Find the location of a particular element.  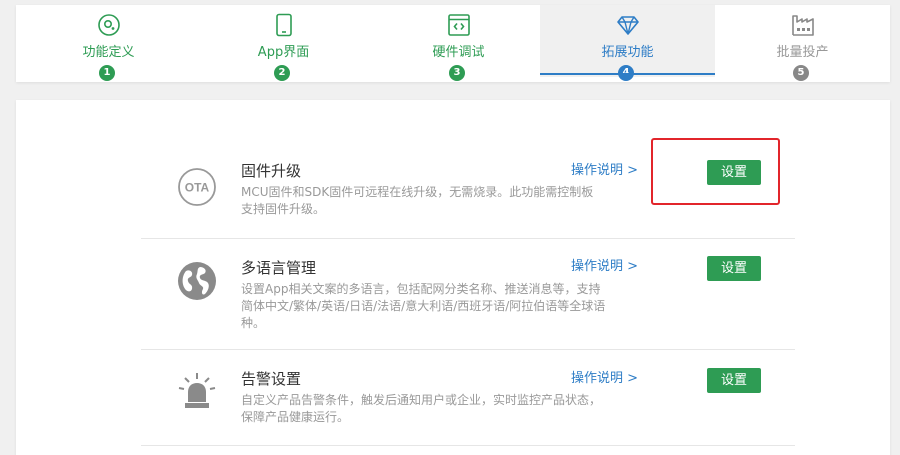

step-label: App界面 is located at coordinates (283, 52).